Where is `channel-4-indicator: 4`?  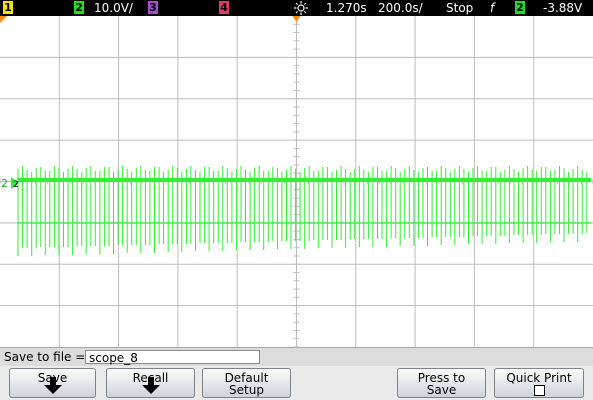 channel-4-indicator: 4 is located at coordinates (224, 7).